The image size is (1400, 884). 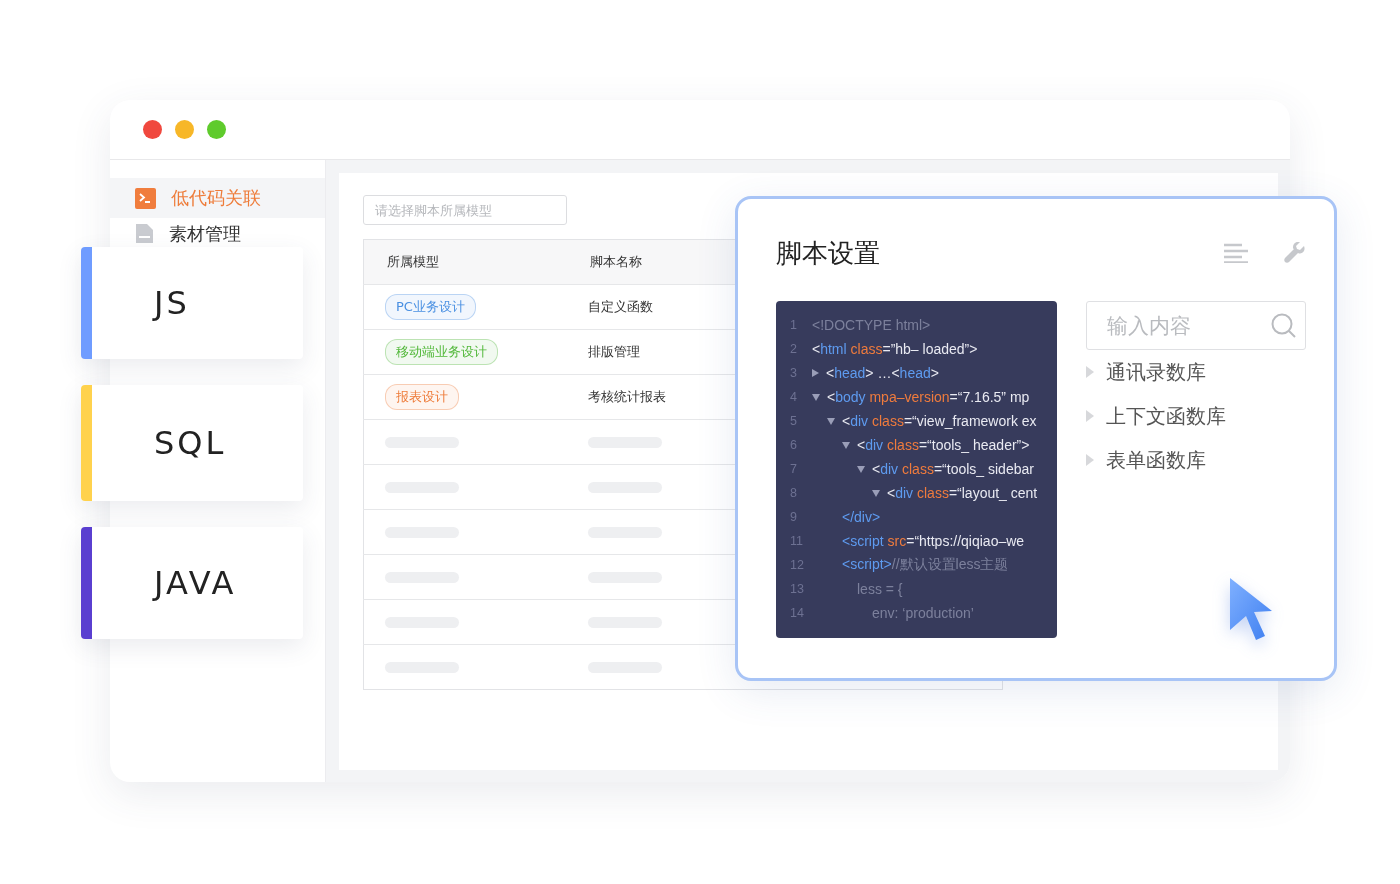 I want to click on sidebar-item: 素材管理, so click(x=217, y=232).